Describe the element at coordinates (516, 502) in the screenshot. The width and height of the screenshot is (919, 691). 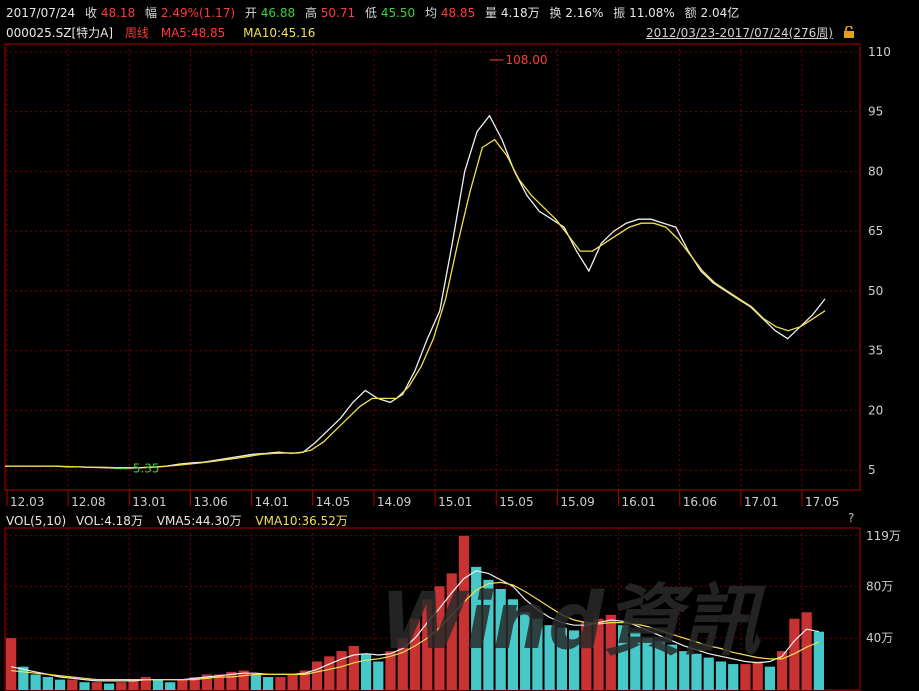
I see `main-xtick-label: 15.05` at that location.